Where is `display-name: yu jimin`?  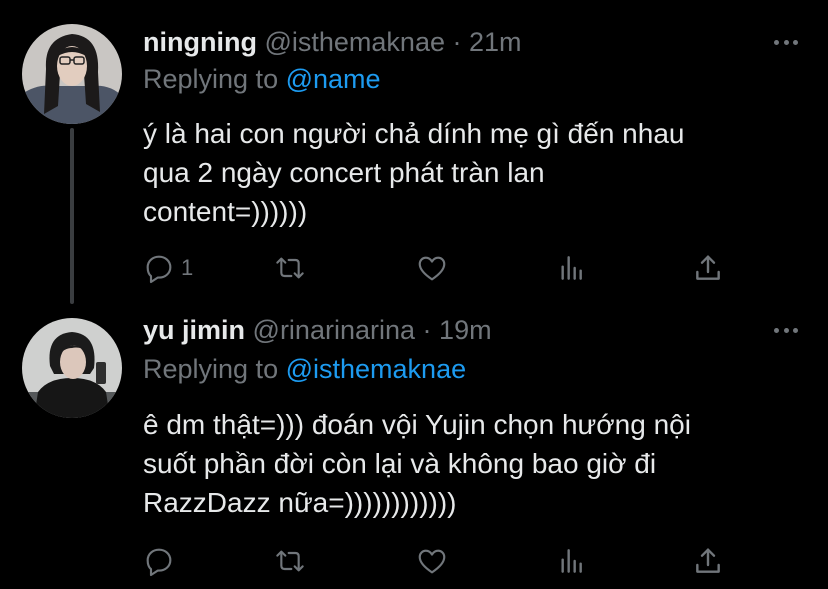 display-name: yu jimin is located at coordinates (194, 330).